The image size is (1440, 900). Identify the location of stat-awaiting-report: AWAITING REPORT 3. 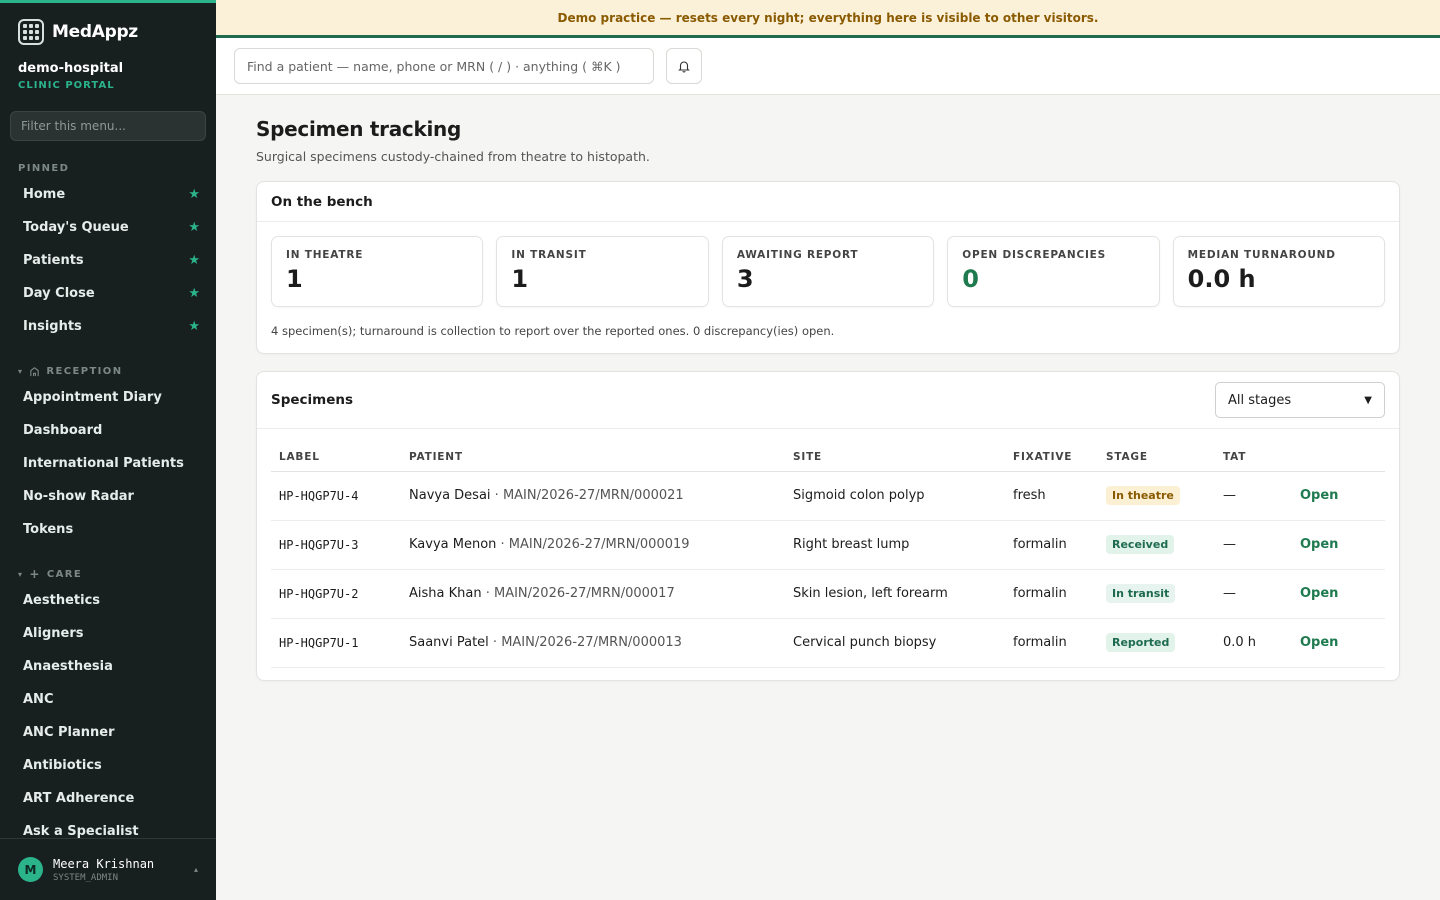
(828, 271).